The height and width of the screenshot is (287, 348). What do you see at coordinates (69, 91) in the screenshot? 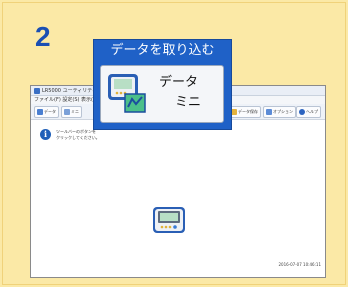
I see `window-title: LR5000 ユーティリティ` at bounding box center [69, 91].